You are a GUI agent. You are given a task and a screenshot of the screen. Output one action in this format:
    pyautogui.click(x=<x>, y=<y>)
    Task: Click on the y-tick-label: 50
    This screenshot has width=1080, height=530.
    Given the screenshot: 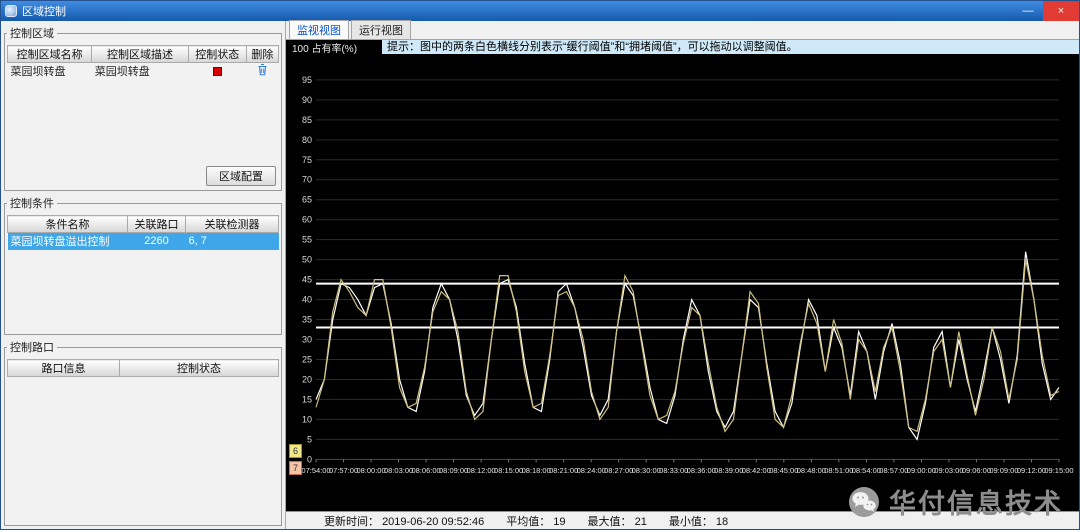 What is the action you would take?
    pyautogui.click(x=307, y=260)
    